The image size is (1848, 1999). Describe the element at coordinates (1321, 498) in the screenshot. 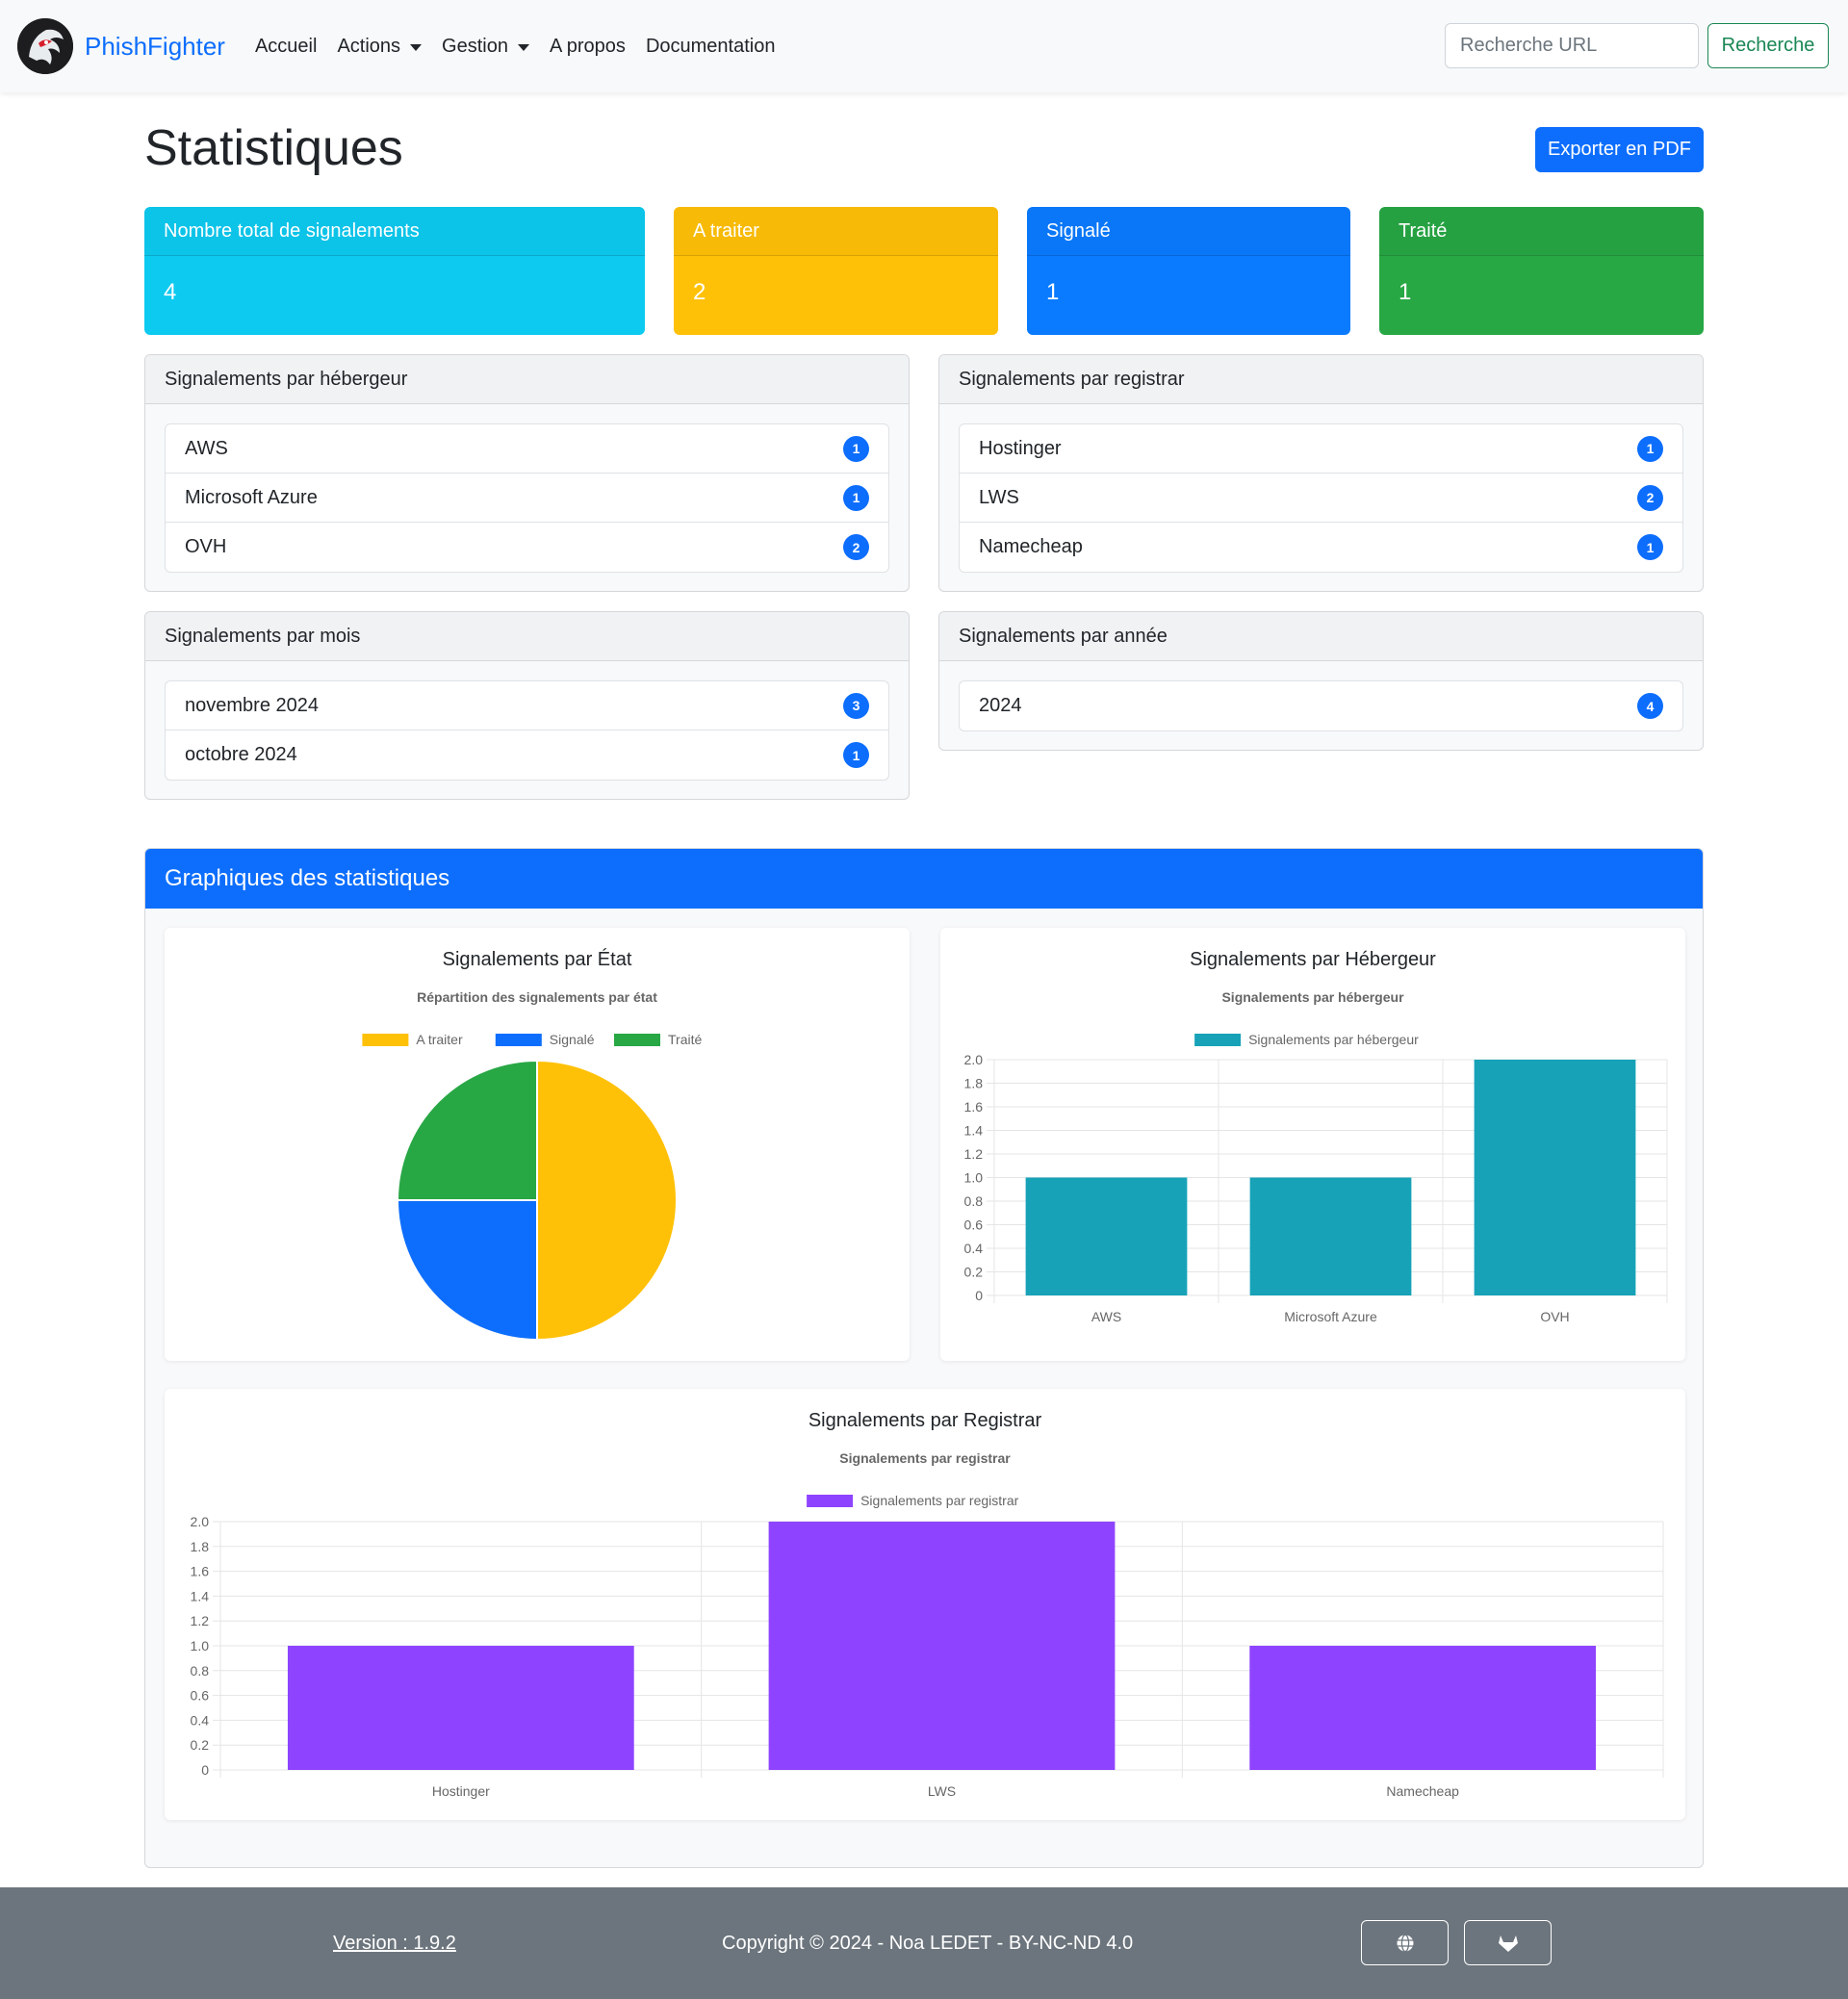

I see `list-item: LWS 2` at that location.